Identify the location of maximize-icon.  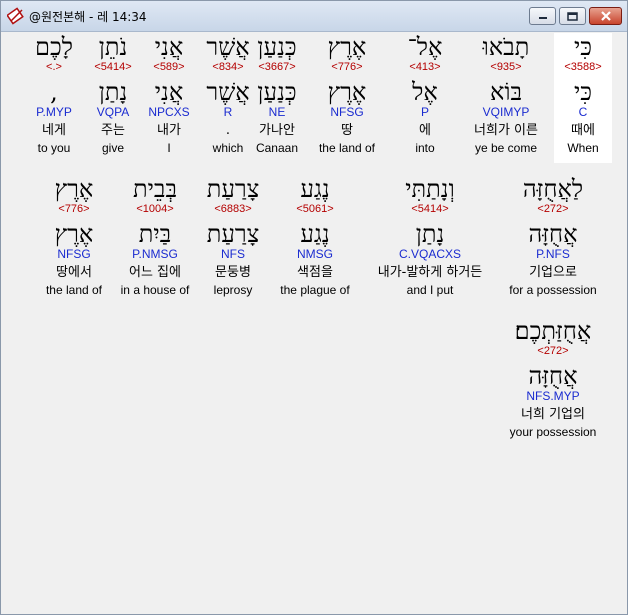
(572, 16).